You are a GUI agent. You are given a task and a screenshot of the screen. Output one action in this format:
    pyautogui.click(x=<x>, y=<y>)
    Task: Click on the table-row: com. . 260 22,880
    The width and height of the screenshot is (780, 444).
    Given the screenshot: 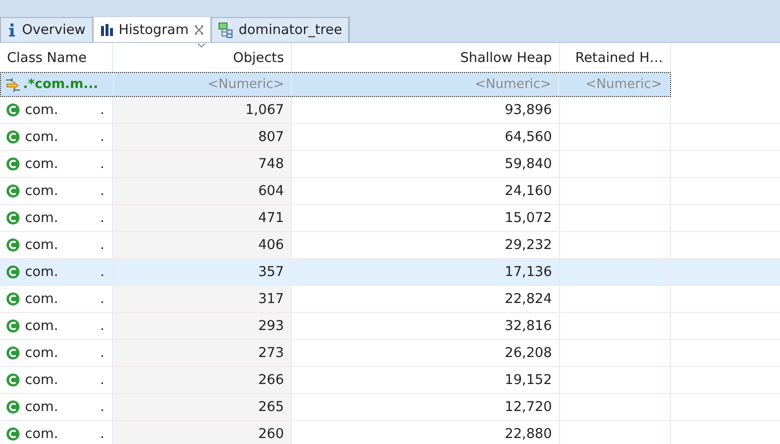 What is the action you would take?
    pyautogui.click(x=390, y=432)
    